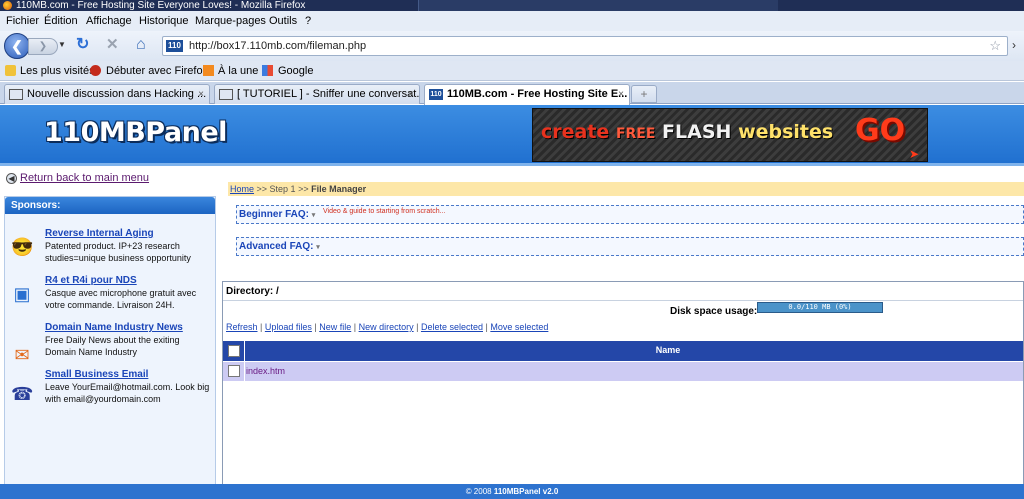  I want to click on panel-logo: 110MBPanel, so click(135, 132).